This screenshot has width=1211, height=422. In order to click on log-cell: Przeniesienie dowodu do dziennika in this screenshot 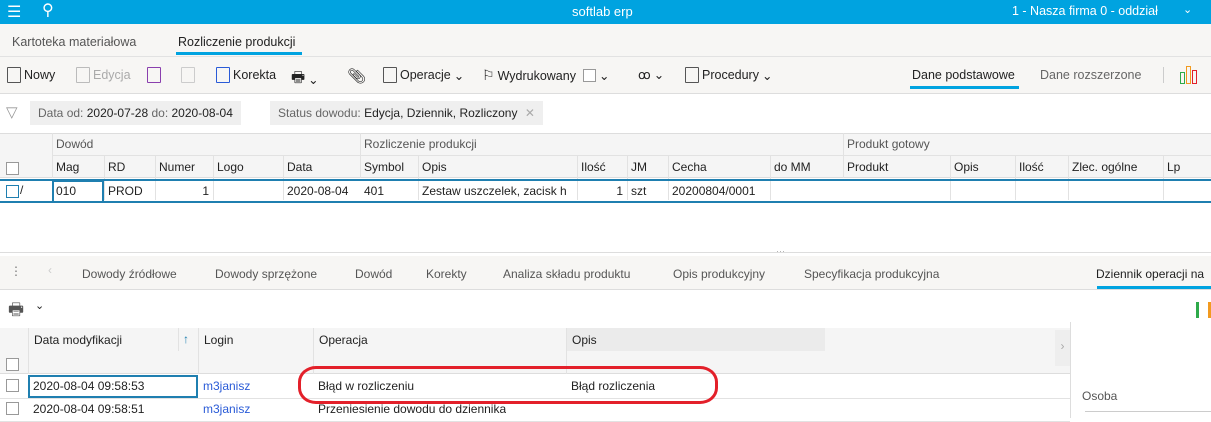, I will do `click(412, 409)`.